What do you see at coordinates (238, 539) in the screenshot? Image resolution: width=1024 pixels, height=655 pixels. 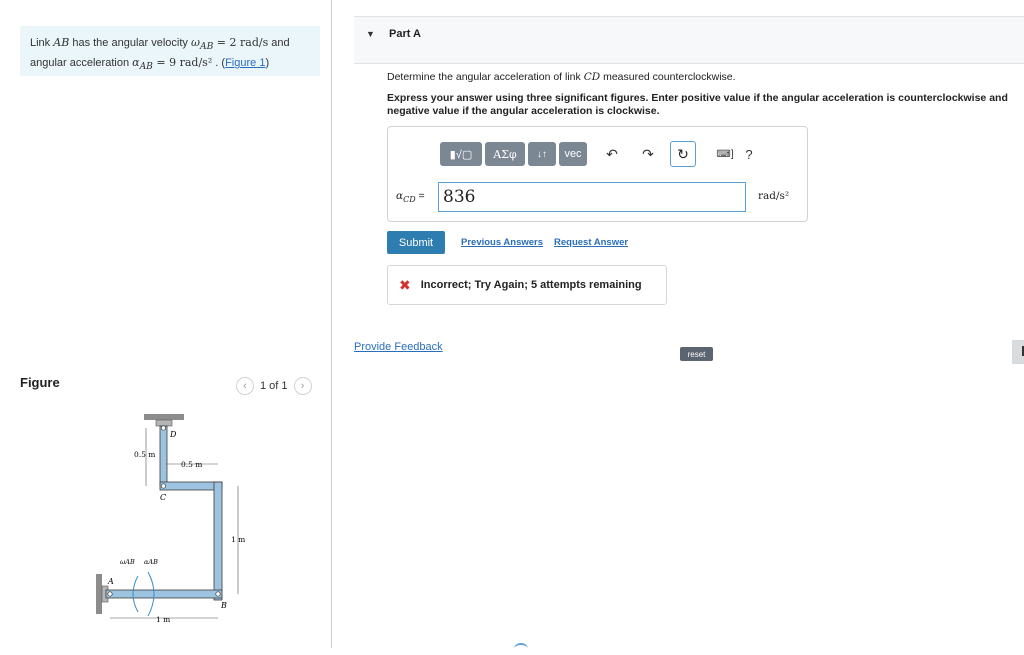 I see `dim-label-1m-right: 1 m` at bounding box center [238, 539].